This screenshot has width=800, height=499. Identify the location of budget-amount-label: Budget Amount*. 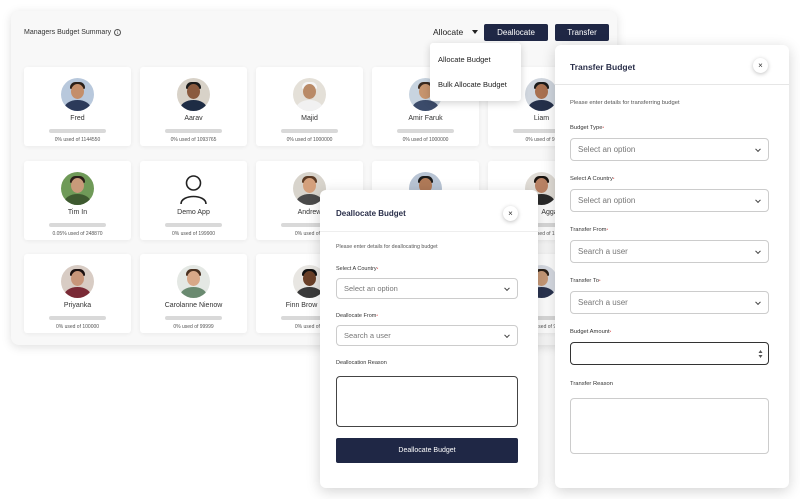
(591, 332).